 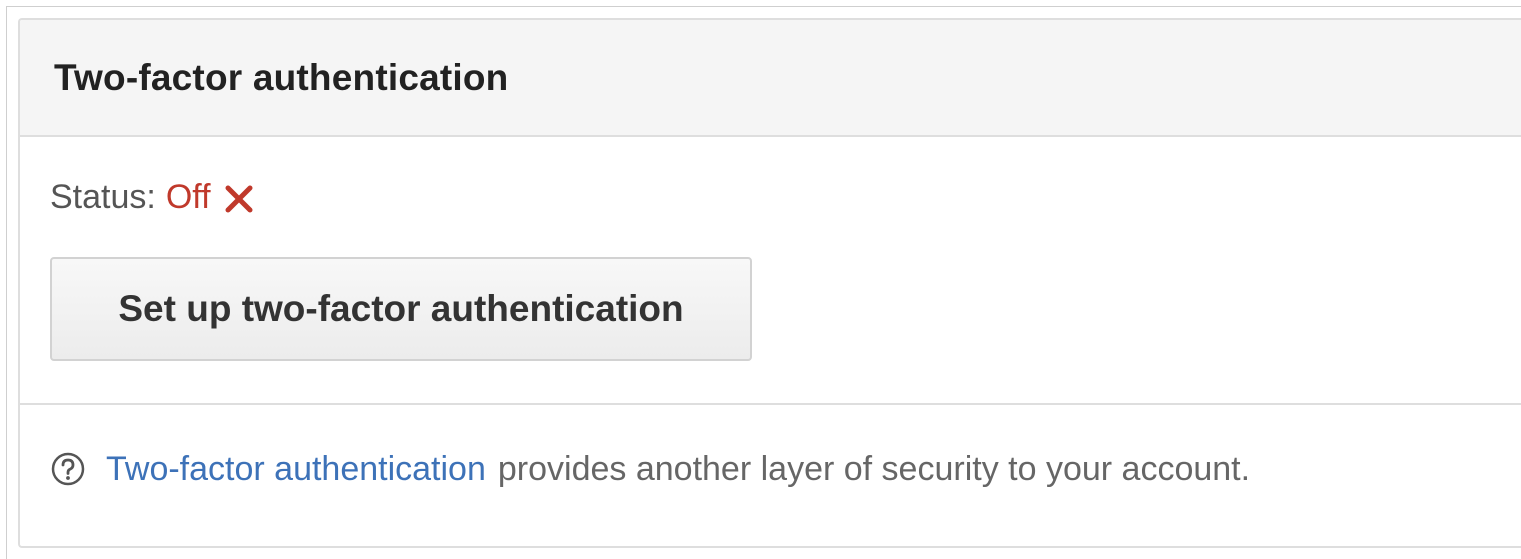 I want to click on status-label: Status:, so click(x=103, y=197).